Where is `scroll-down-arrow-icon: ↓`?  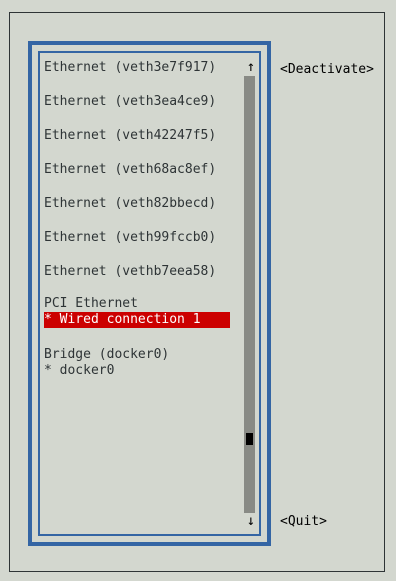
scroll-down-arrow-icon: ↓ is located at coordinates (251, 521).